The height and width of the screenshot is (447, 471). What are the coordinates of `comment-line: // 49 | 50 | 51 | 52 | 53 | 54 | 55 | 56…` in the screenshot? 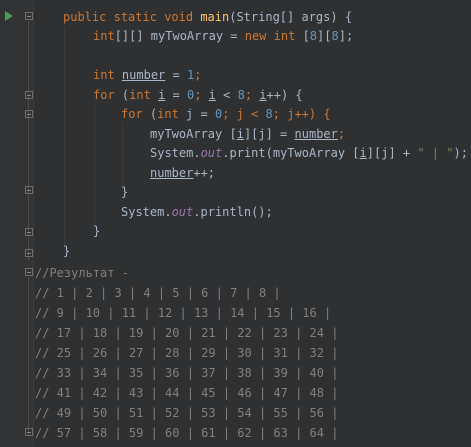 It's located at (187, 413).